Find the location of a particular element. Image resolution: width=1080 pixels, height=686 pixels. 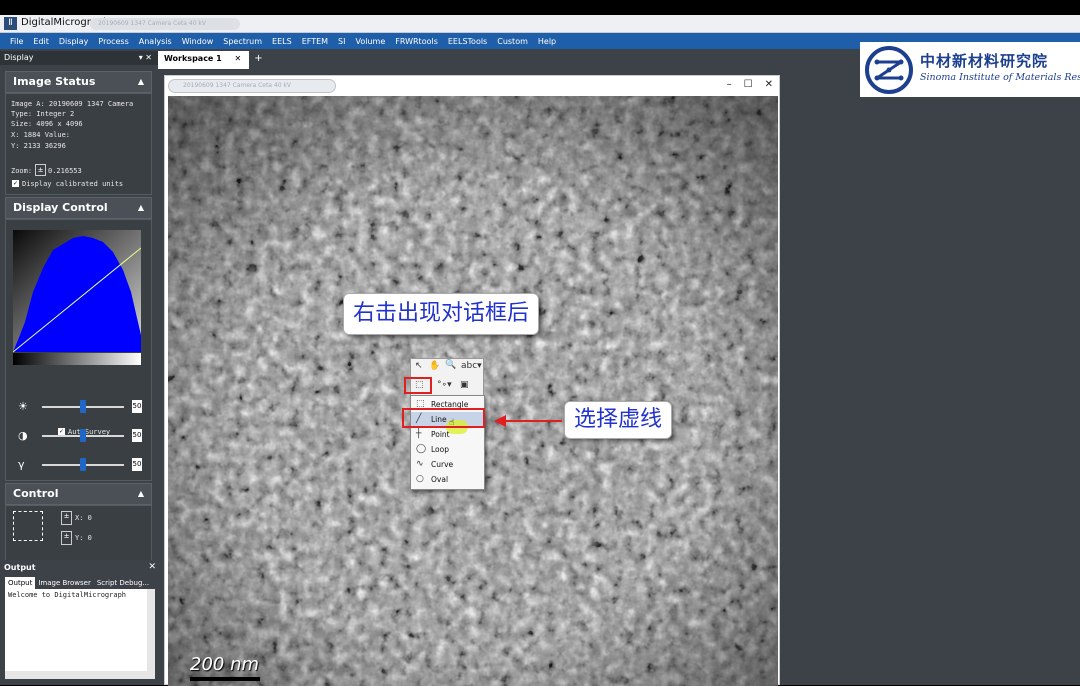

menu-analysis: Analysis is located at coordinates (155, 41).